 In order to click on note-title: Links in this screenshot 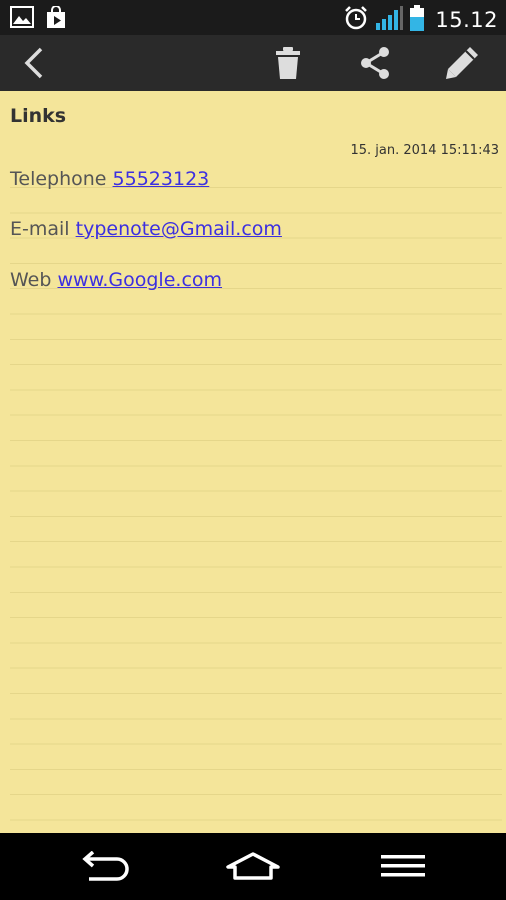, I will do `click(38, 116)`.